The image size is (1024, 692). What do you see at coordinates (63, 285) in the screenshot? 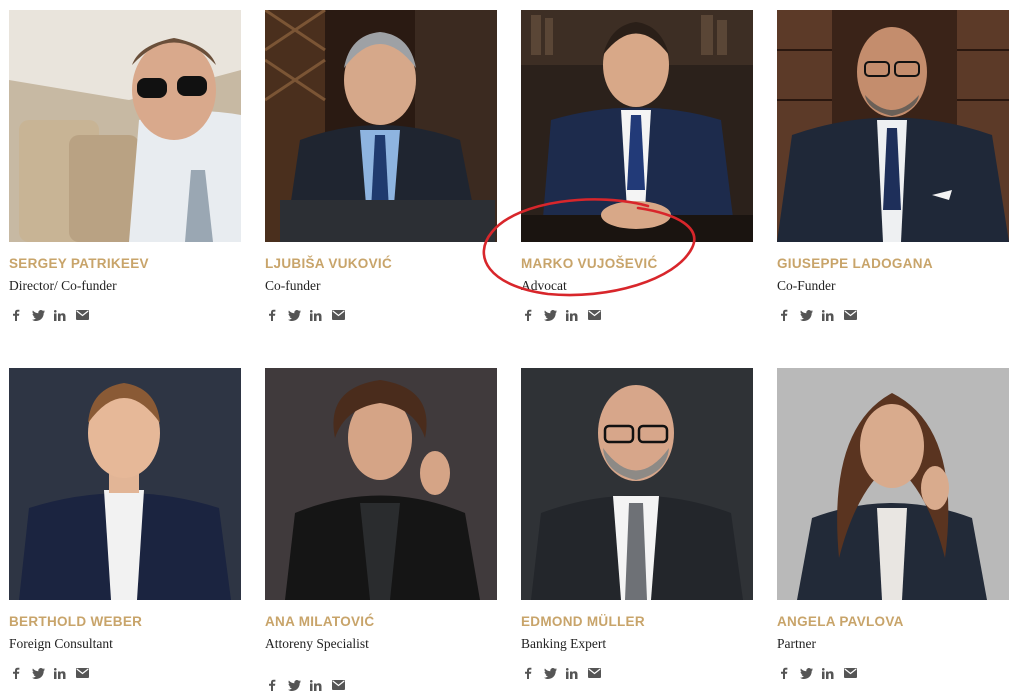
I see `member-role: Director/ Co-funder` at bounding box center [63, 285].